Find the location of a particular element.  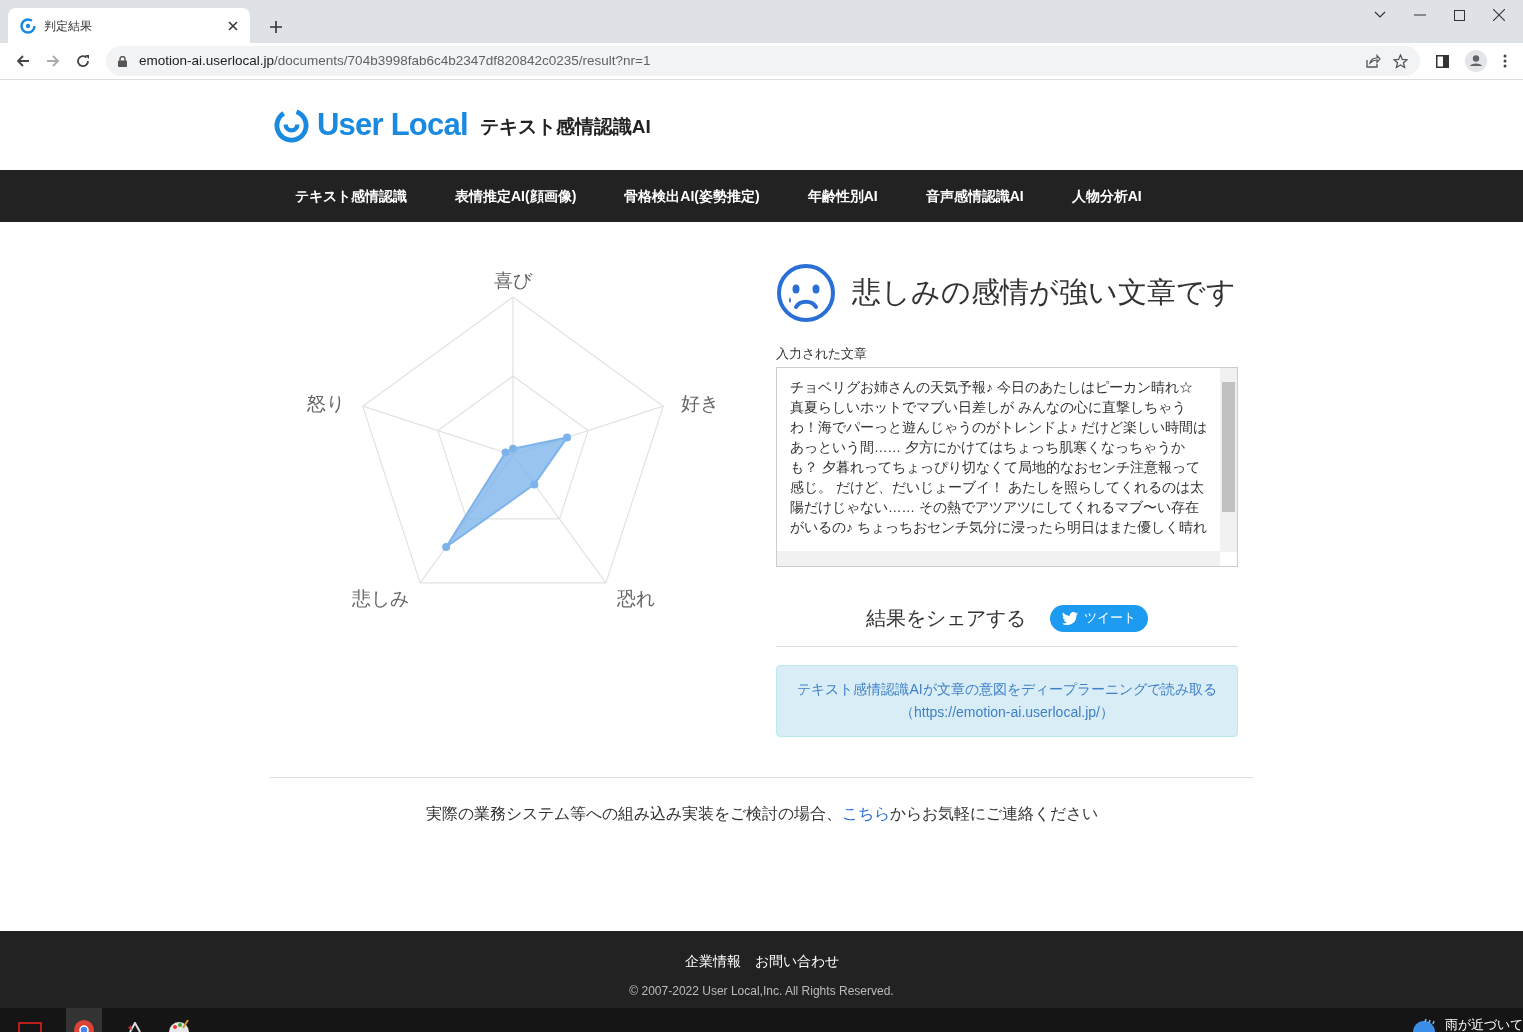

axis-label: 恐れ is located at coordinates (636, 598).